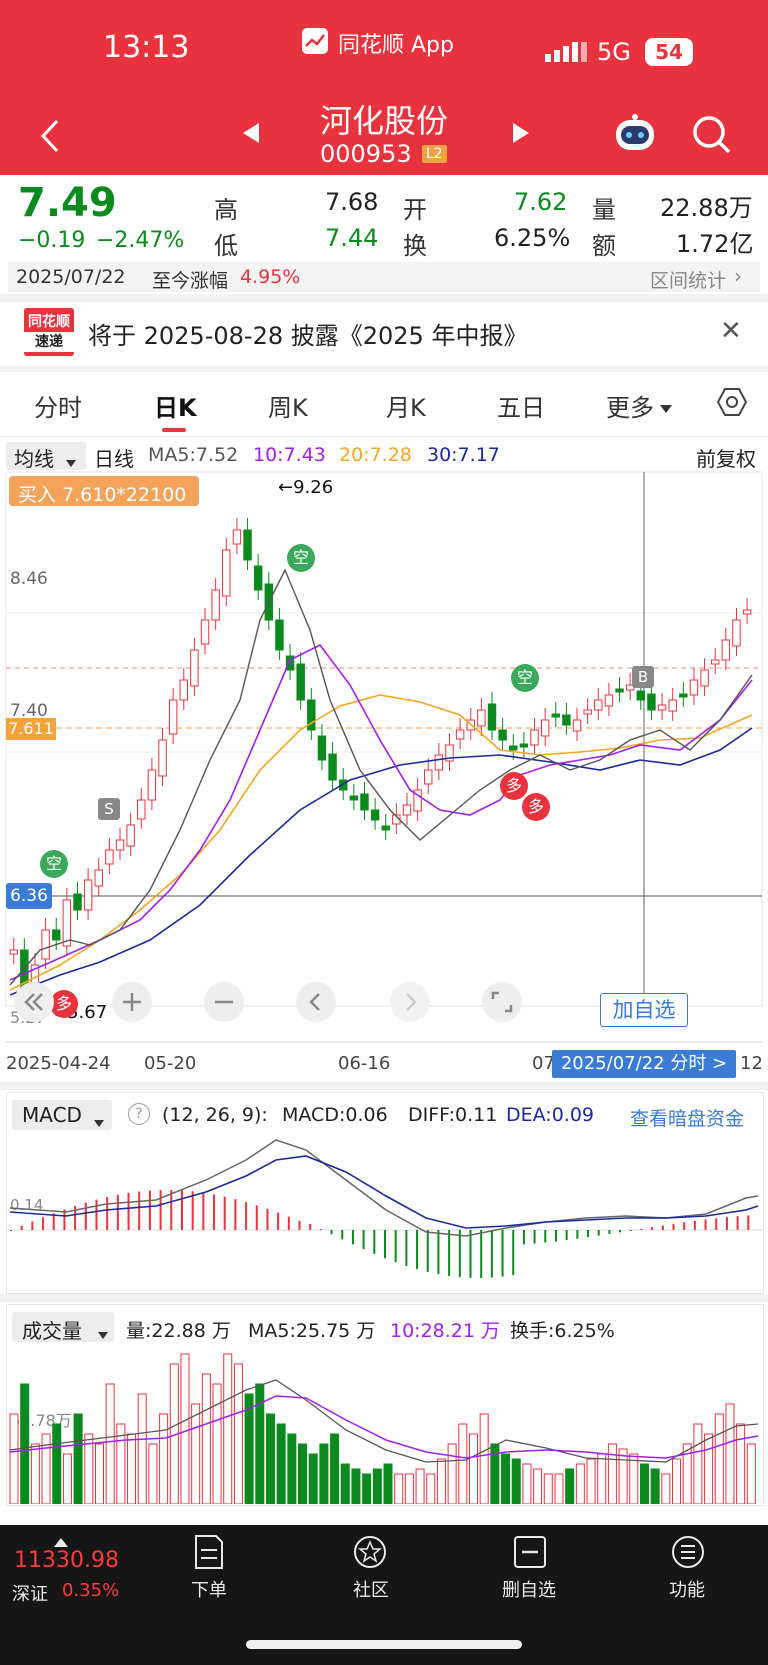 The width and height of the screenshot is (768, 1665). I want to click on zoom-out-icon, so click(224, 1002).